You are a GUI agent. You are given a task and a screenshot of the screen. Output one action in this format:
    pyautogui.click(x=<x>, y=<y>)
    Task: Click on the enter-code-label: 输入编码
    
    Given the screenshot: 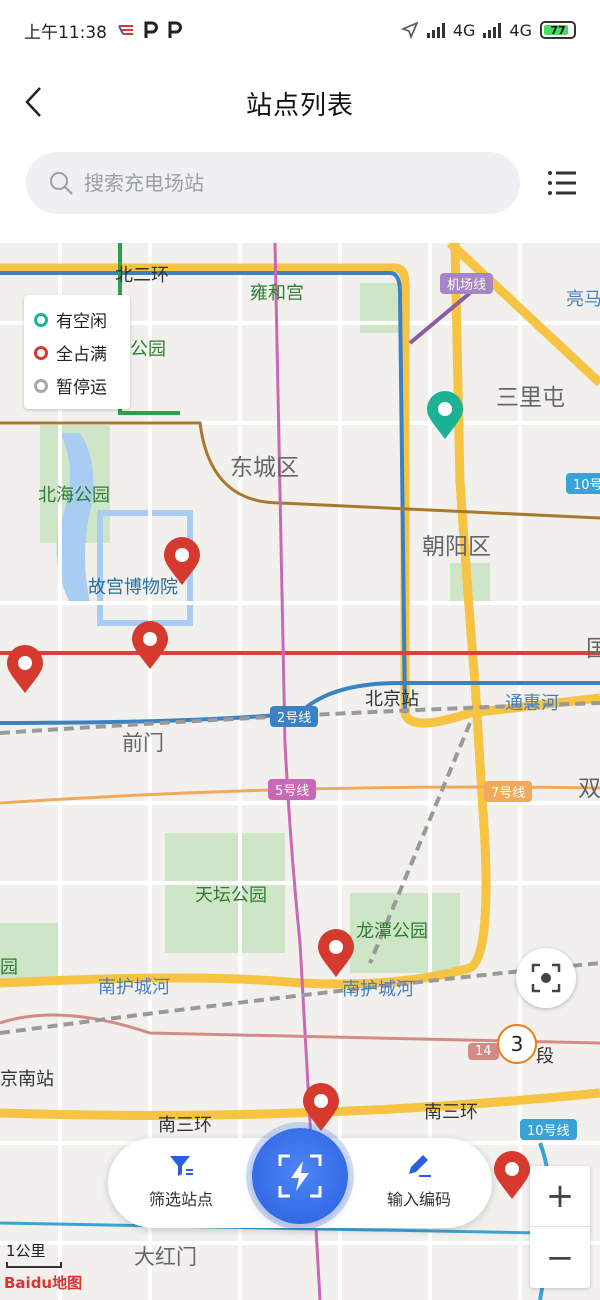 What is the action you would take?
    pyautogui.click(x=418, y=1199)
    